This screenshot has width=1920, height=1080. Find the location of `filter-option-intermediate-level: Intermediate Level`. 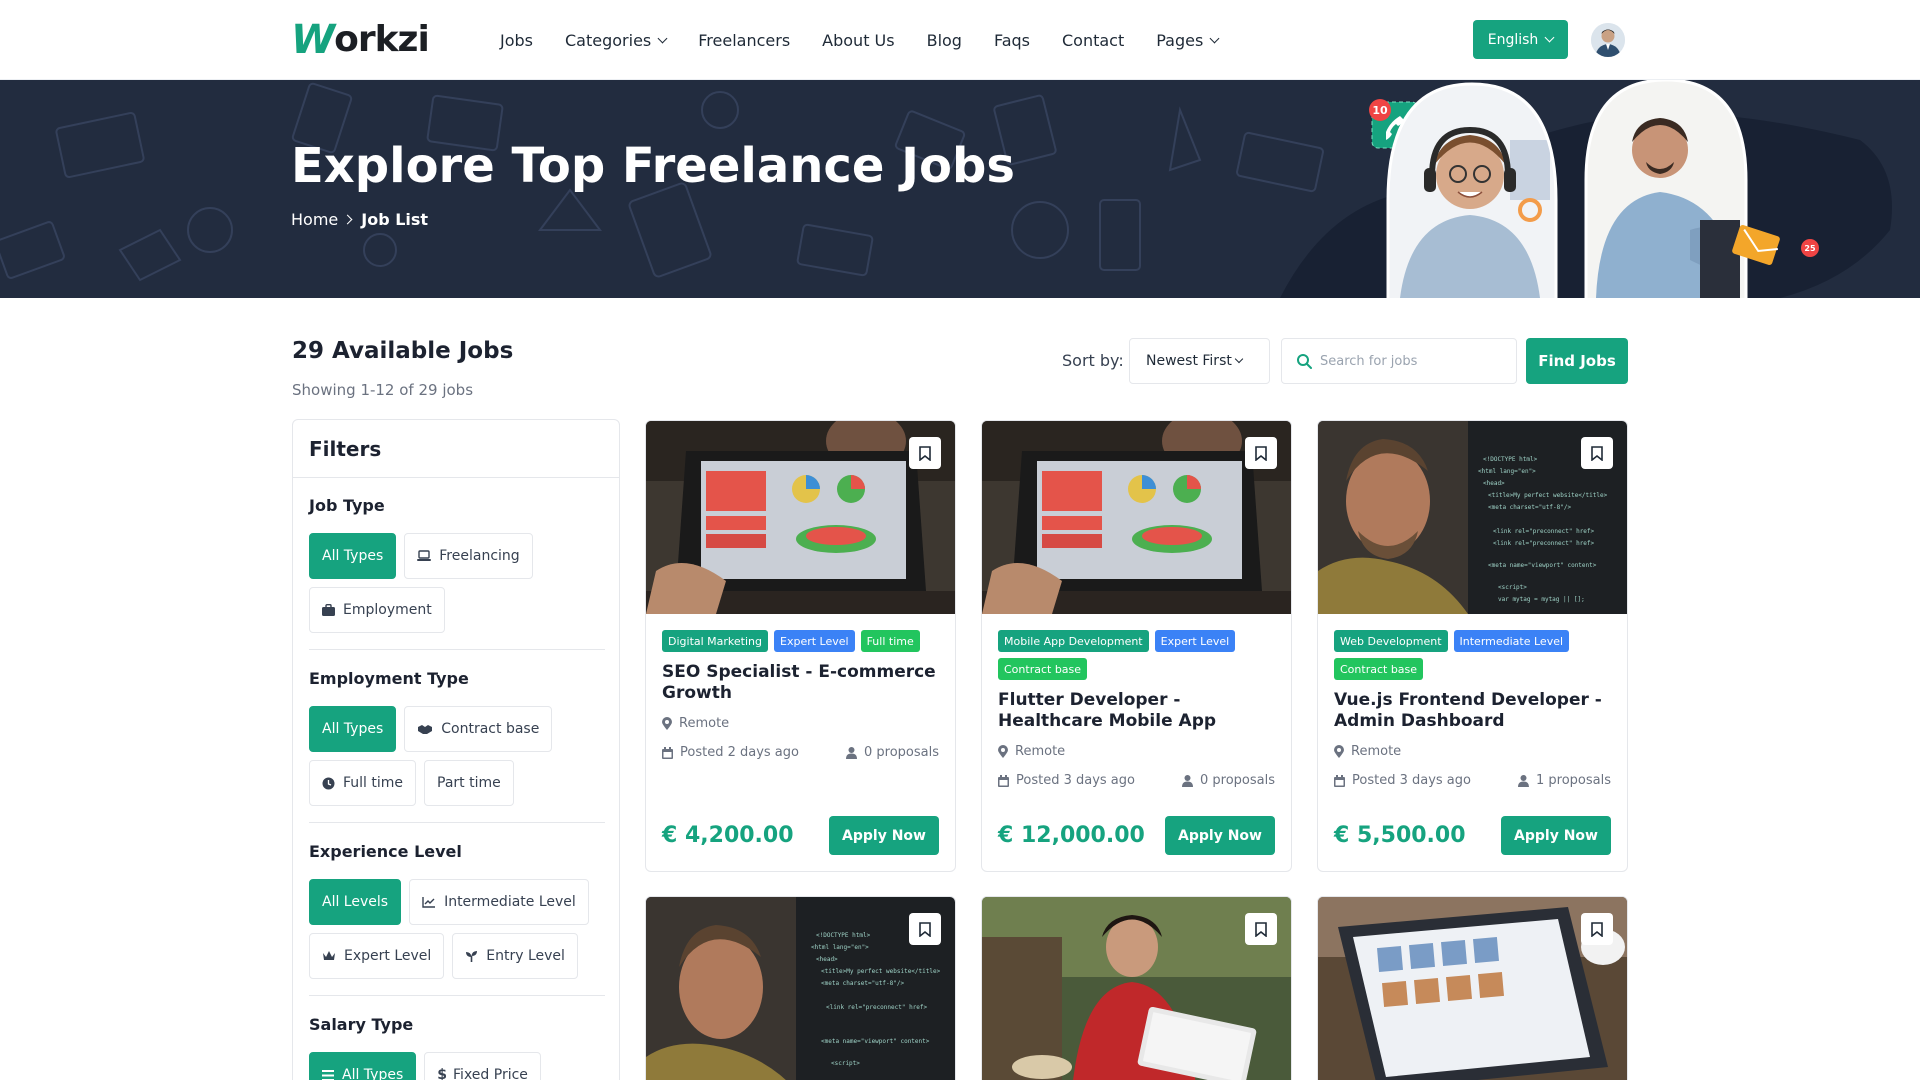

filter-option-intermediate-level: Intermediate Level is located at coordinates (499, 902).